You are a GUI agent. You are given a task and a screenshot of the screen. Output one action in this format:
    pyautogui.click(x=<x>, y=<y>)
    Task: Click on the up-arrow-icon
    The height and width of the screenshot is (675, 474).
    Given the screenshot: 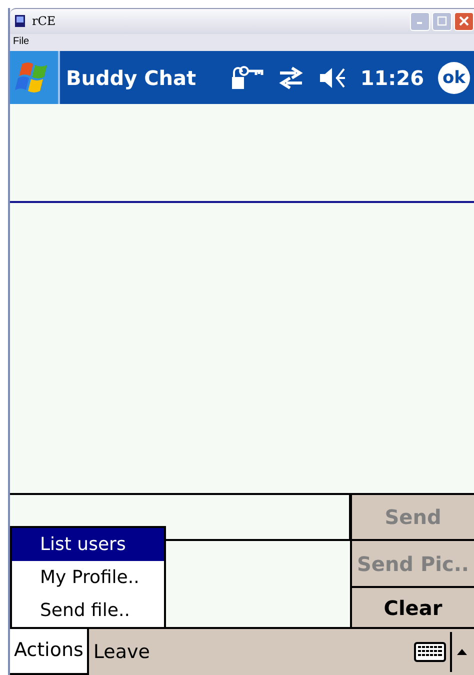 What is the action you would take?
    pyautogui.click(x=462, y=652)
    